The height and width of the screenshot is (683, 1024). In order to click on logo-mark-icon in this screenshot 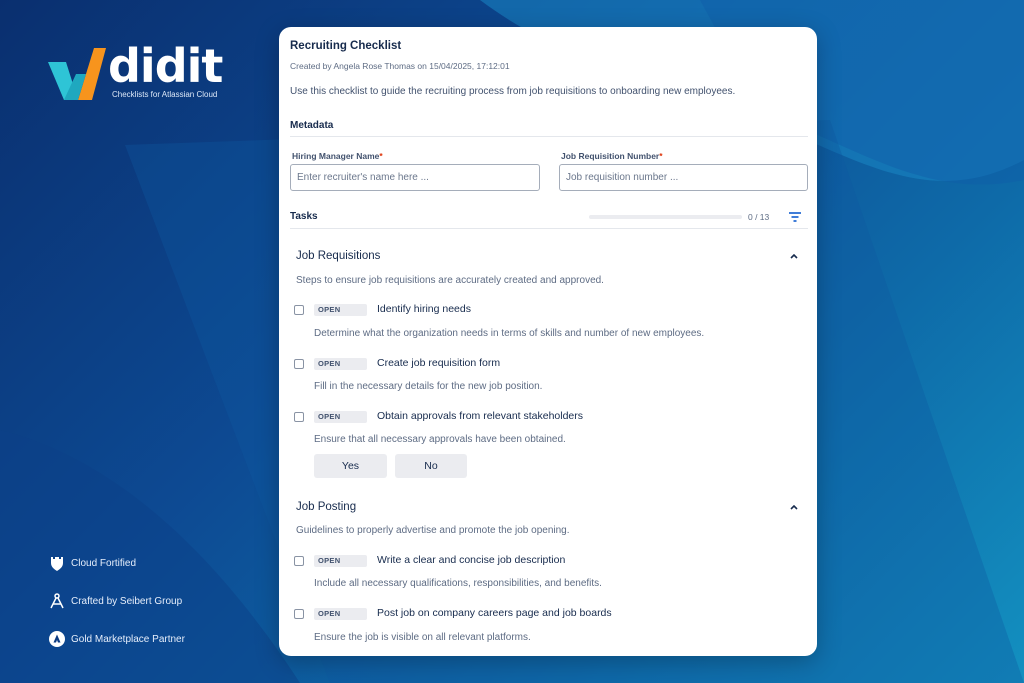, I will do `click(77, 74)`.